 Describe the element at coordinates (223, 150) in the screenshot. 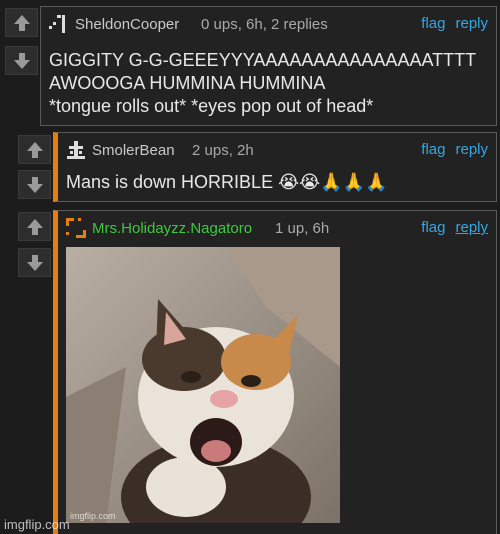

I see `comment-meta: 2 ups, 2h` at that location.